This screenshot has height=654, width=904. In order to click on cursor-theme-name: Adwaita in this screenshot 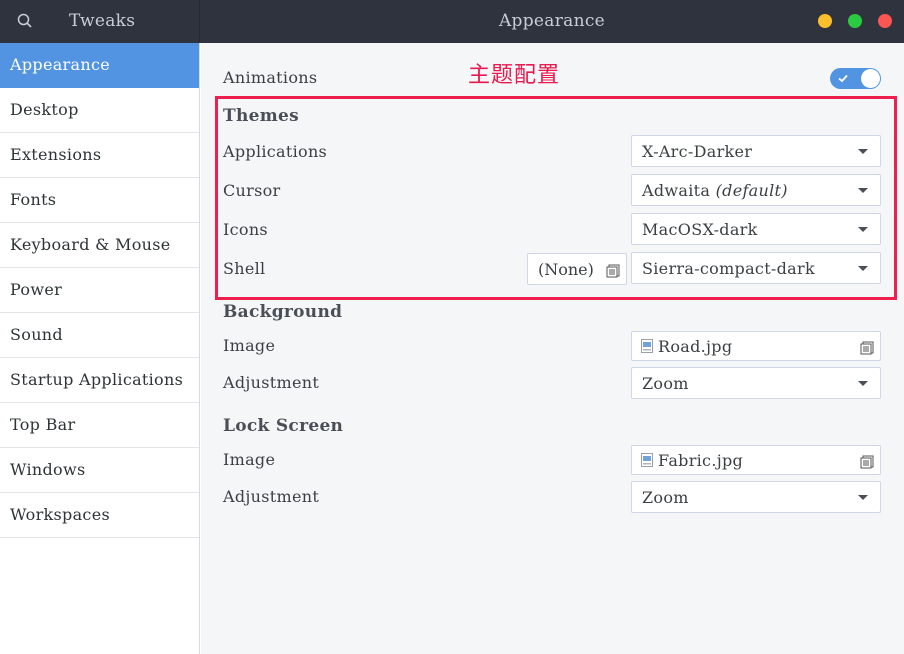, I will do `click(676, 190)`.